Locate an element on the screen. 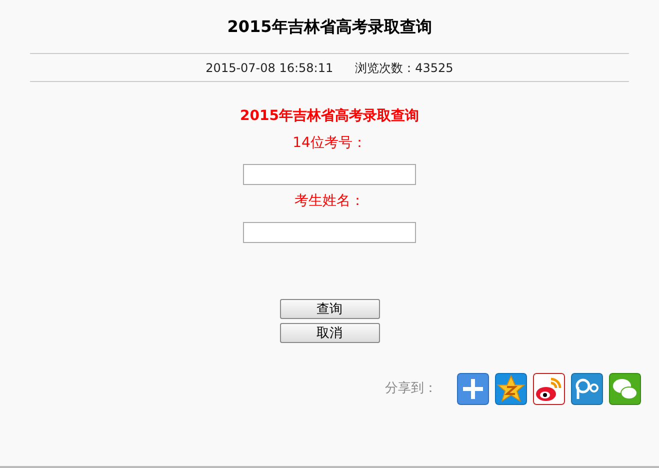  share-label: 分享到： is located at coordinates (411, 389).